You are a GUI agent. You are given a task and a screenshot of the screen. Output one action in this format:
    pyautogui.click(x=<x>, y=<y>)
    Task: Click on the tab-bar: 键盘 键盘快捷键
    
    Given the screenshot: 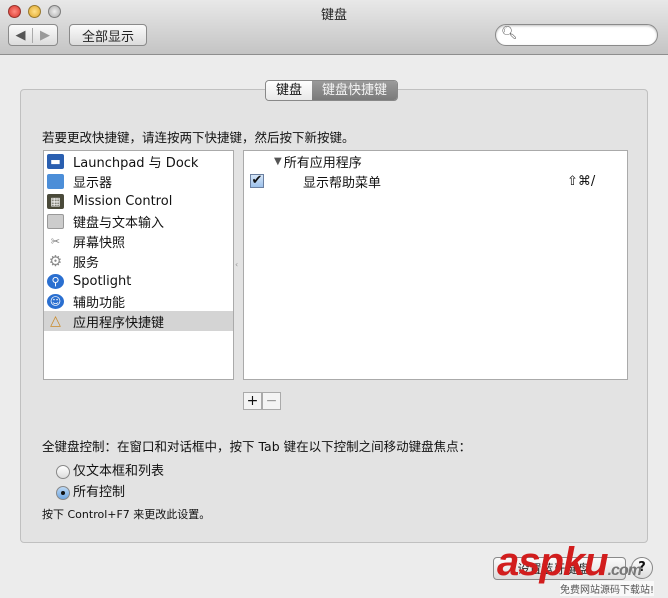 What is the action you would take?
    pyautogui.click(x=332, y=90)
    